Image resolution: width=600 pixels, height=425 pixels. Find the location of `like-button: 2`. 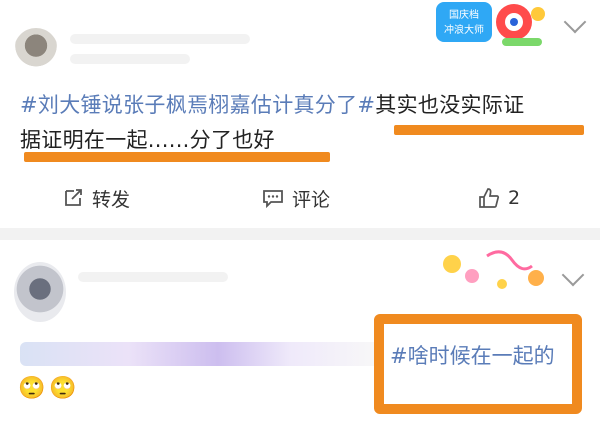

like-button: 2 is located at coordinates (499, 198).